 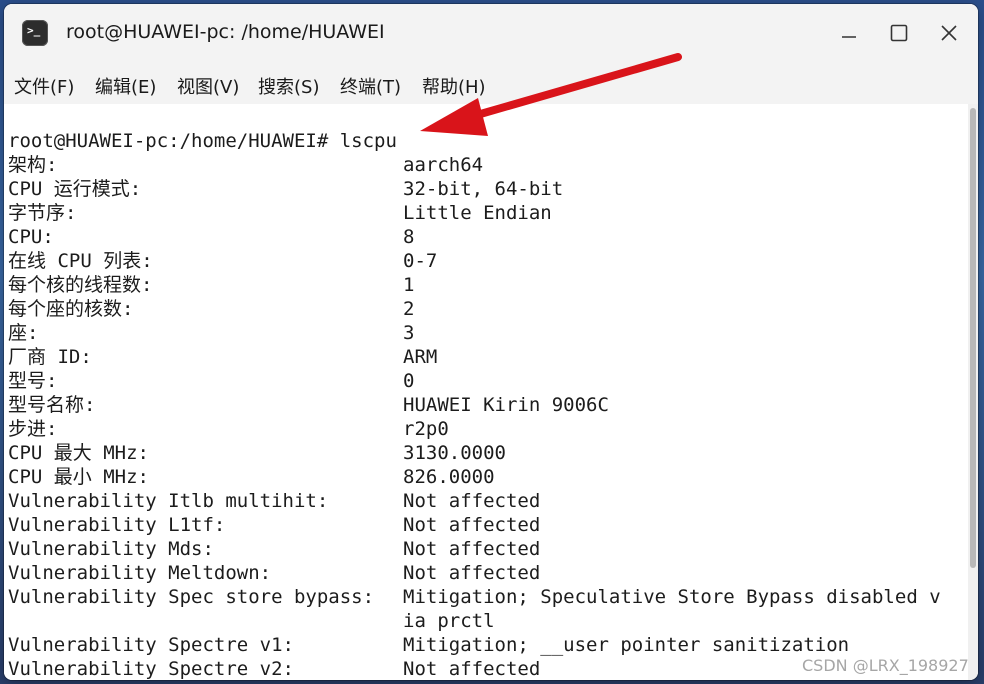 What do you see at coordinates (449, 621) in the screenshot?
I see `row-value: ia prctl` at bounding box center [449, 621].